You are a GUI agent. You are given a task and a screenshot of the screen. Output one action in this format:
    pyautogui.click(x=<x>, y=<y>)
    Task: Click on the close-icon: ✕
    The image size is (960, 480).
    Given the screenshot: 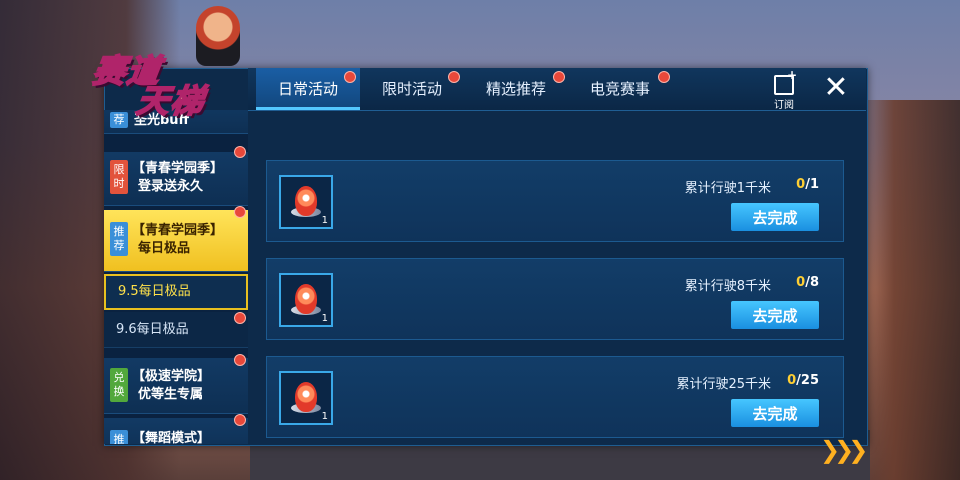 What is the action you would take?
    pyautogui.click(x=836, y=87)
    